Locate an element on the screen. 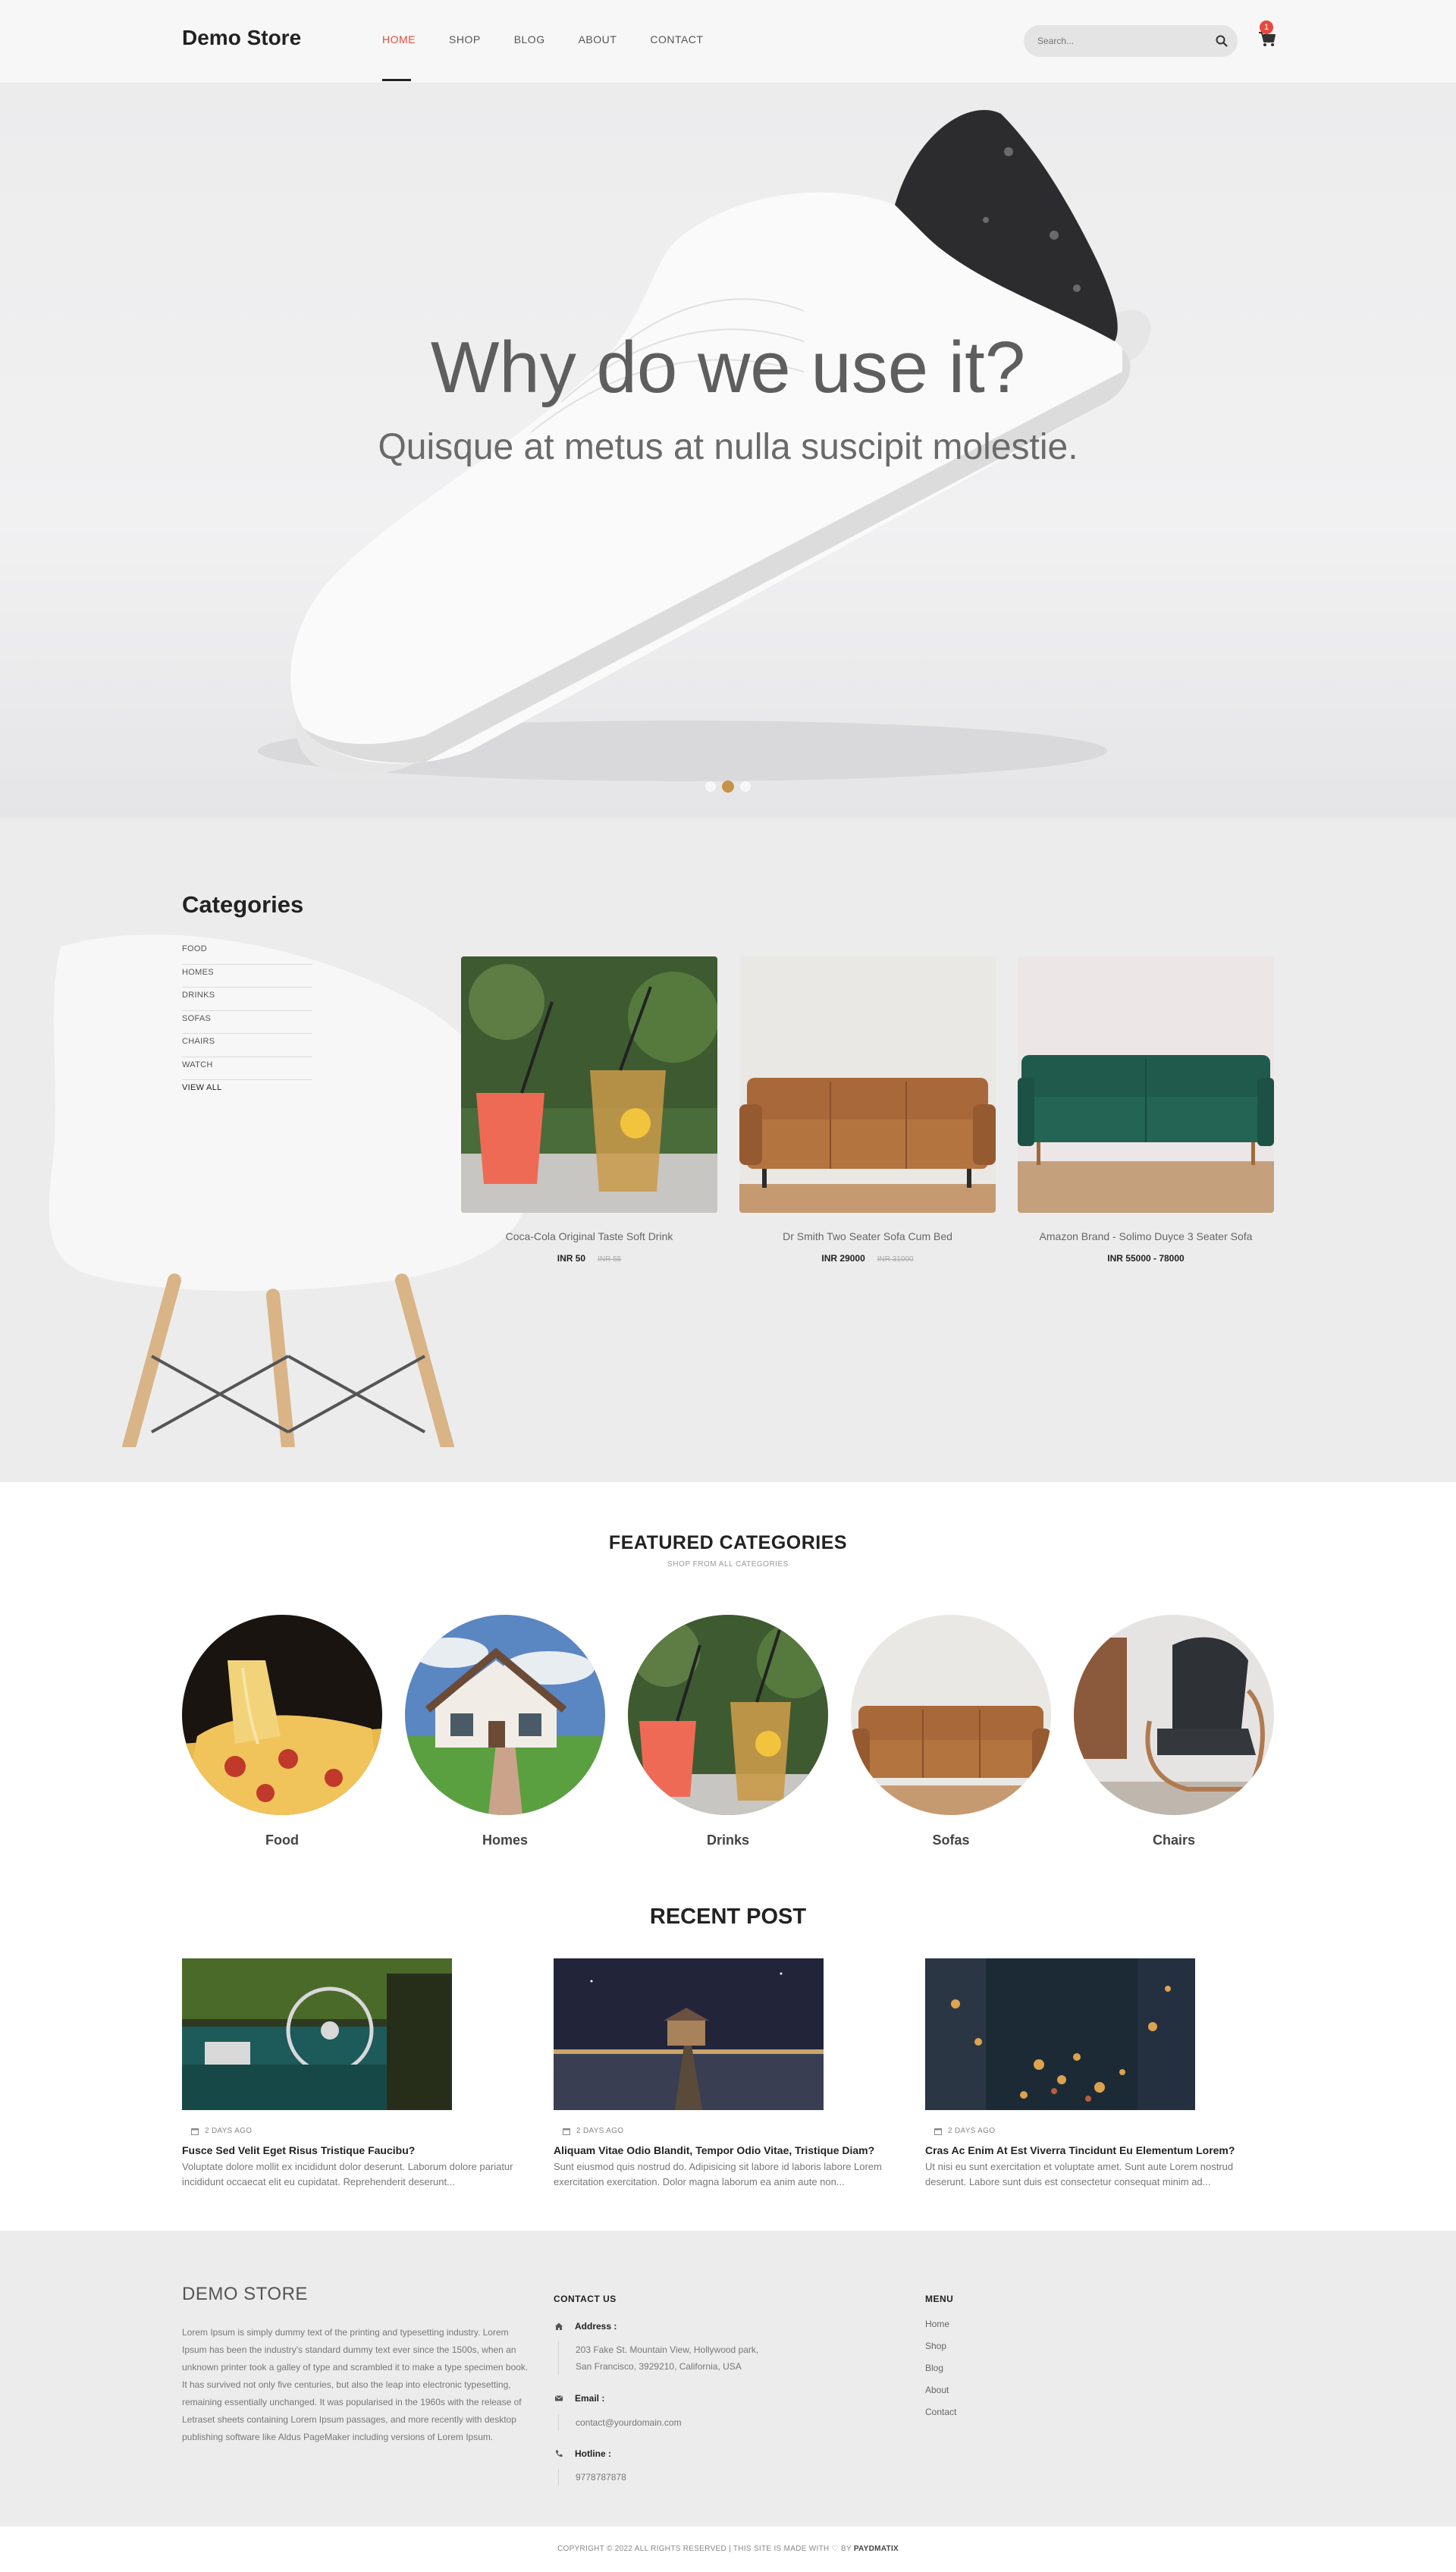  featured-label: Homes is located at coordinates (505, 1840).